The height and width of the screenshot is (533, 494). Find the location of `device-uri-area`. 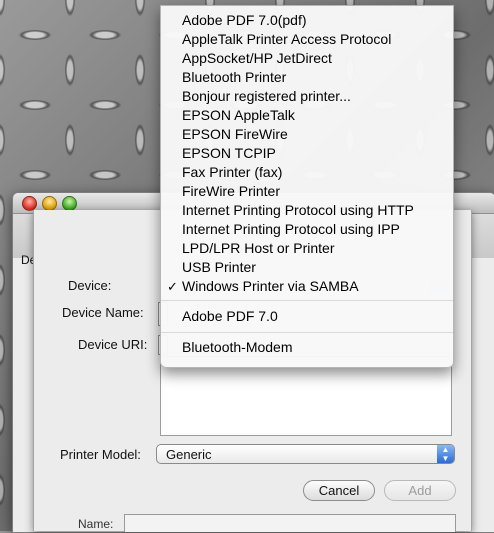

device-uri-area is located at coordinates (306, 396).